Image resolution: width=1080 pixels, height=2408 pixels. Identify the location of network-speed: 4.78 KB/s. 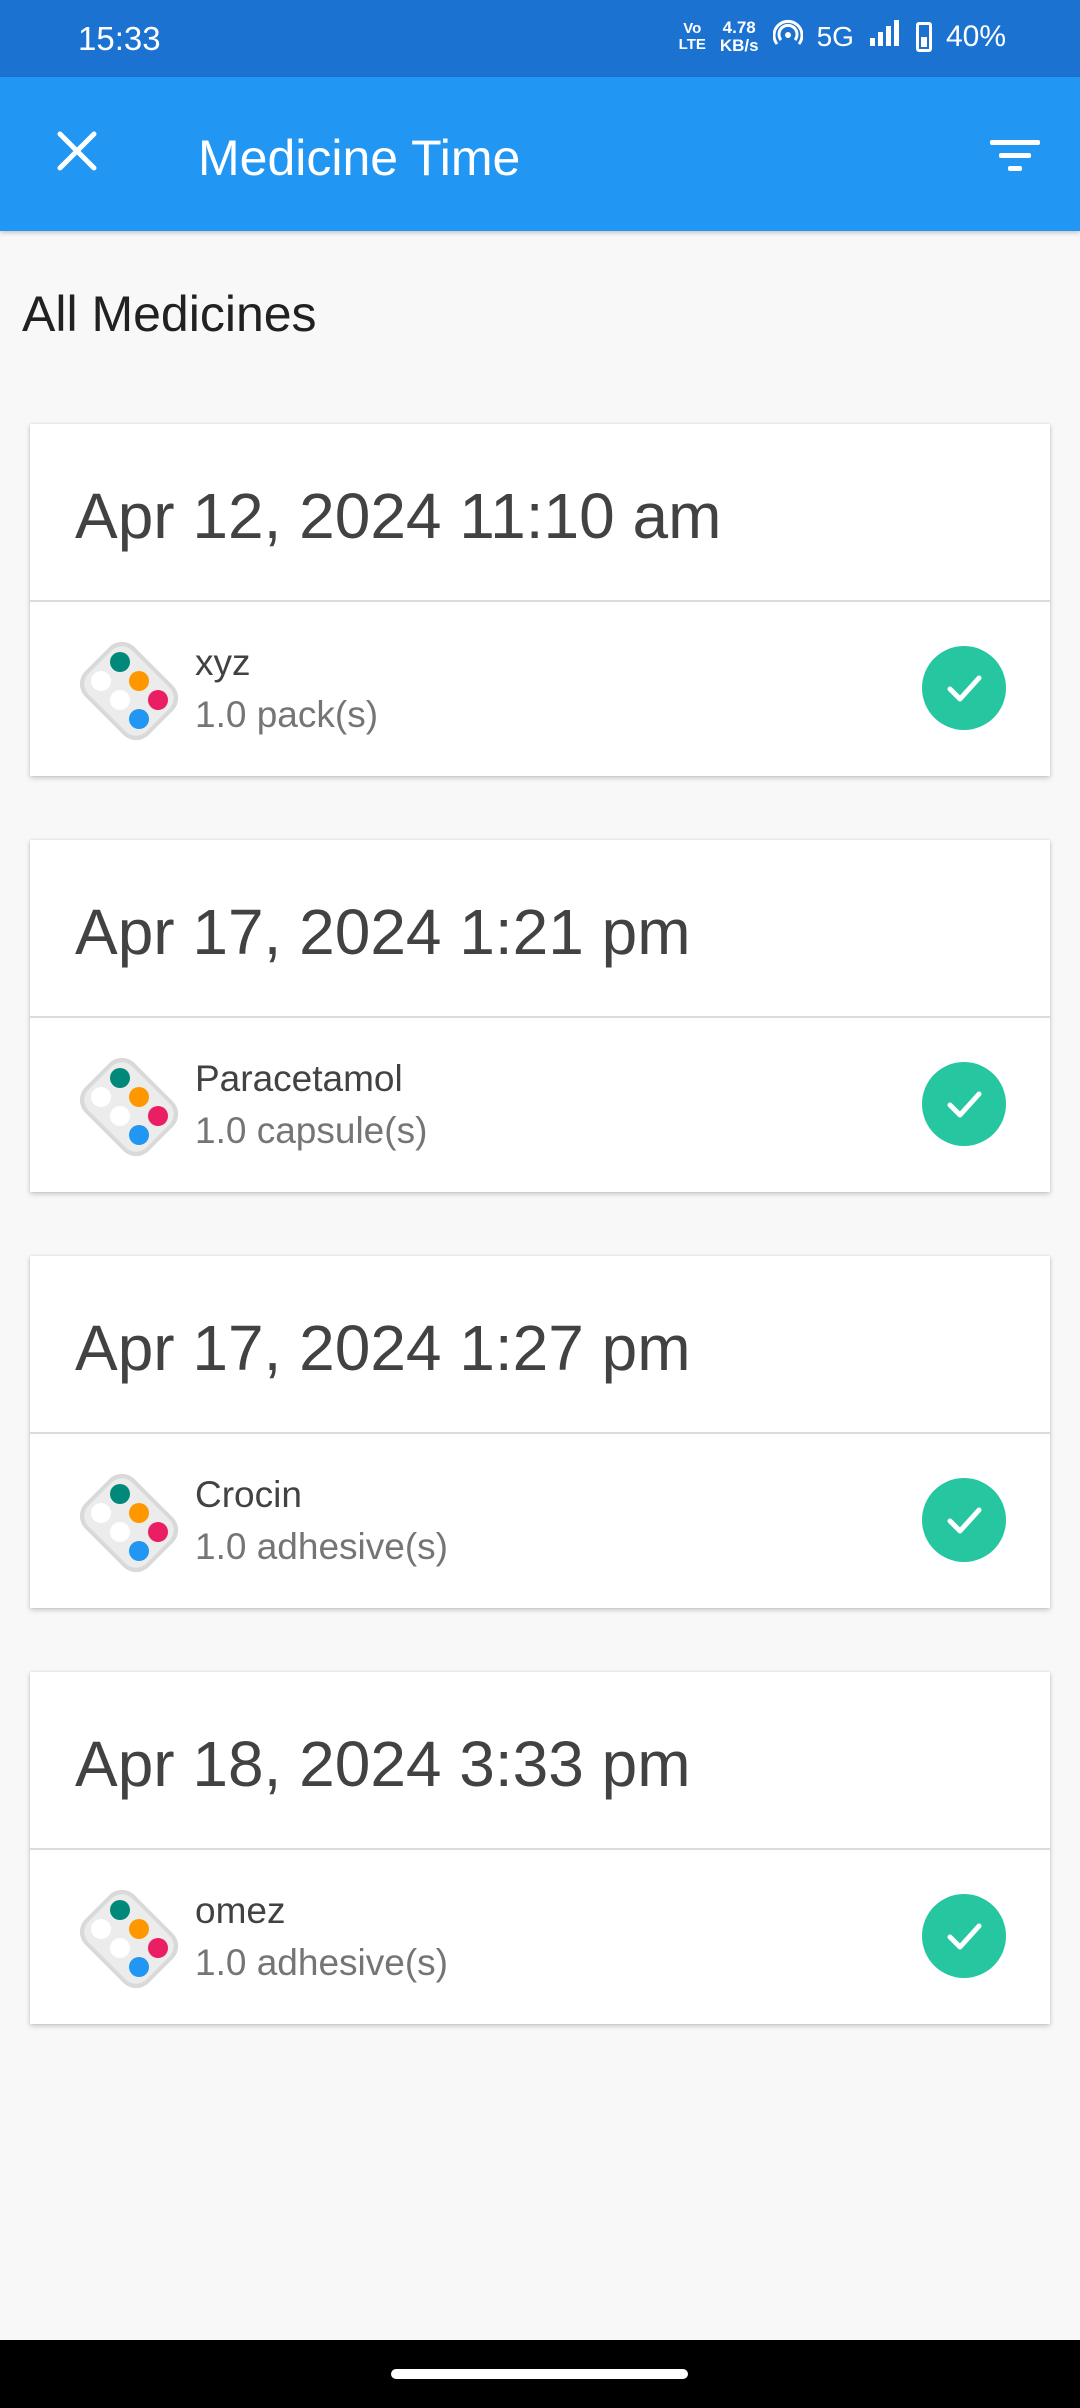
(739, 36).